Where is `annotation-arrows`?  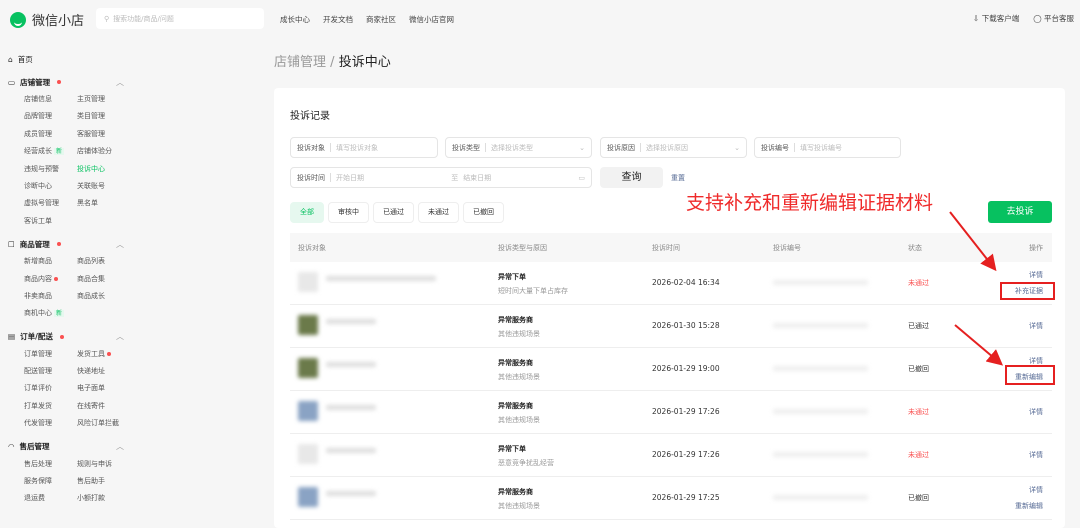 annotation-arrows is located at coordinates (976, 288).